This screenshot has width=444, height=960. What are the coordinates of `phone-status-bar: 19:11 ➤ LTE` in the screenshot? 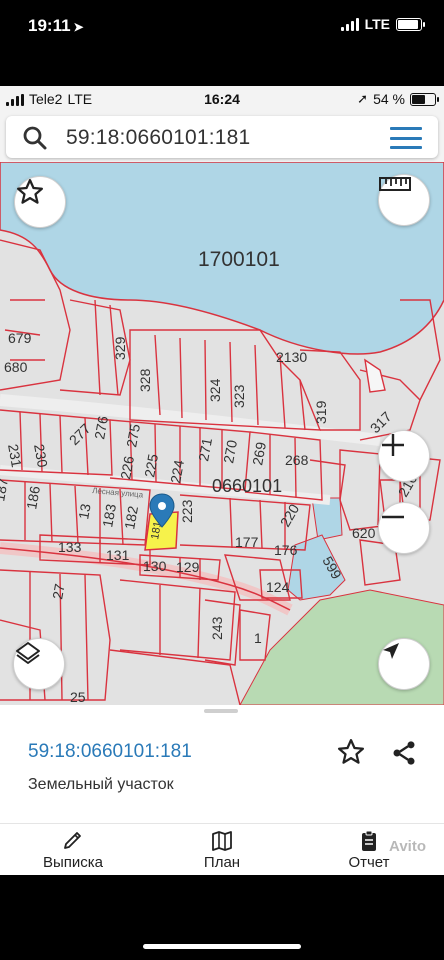 It's located at (222, 43).